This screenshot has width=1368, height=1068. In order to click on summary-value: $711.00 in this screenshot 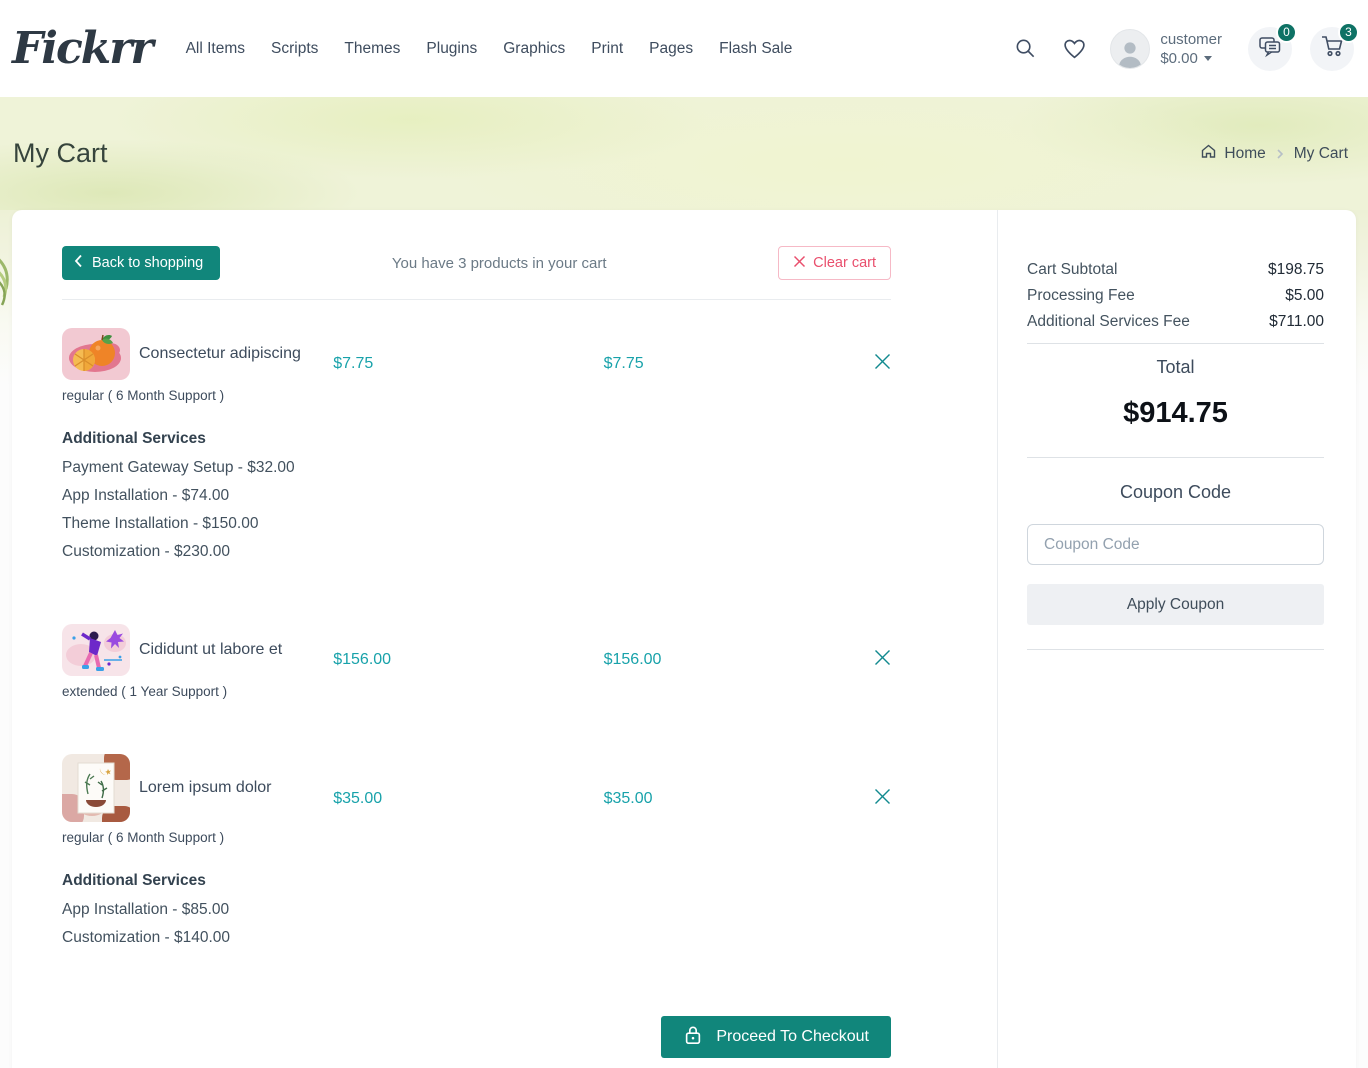, I will do `click(1296, 321)`.